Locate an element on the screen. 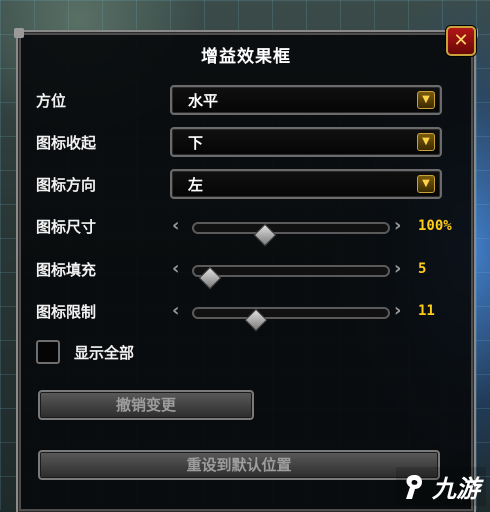  window-title: 增益效果框 is located at coordinates (246, 57).